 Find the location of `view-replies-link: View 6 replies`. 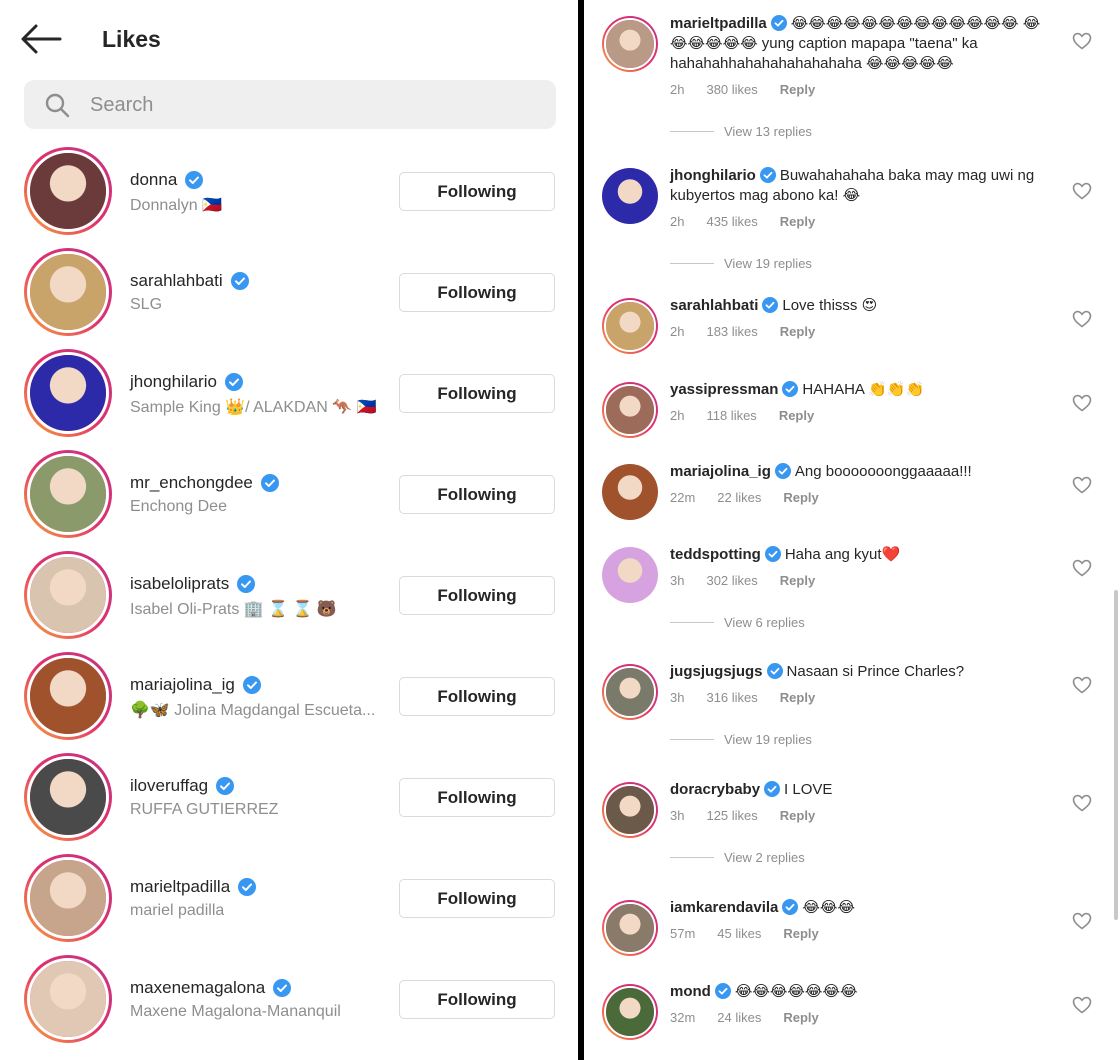

view-replies-link: View 6 replies is located at coordinates (737, 622).